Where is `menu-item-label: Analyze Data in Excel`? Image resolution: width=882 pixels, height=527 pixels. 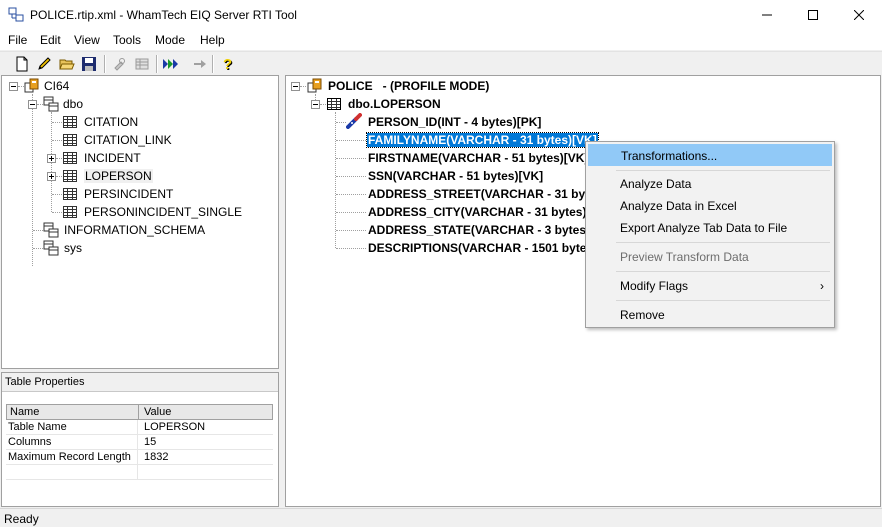 menu-item-label: Analyze Data in Excel is located at coordinates (678, 206).